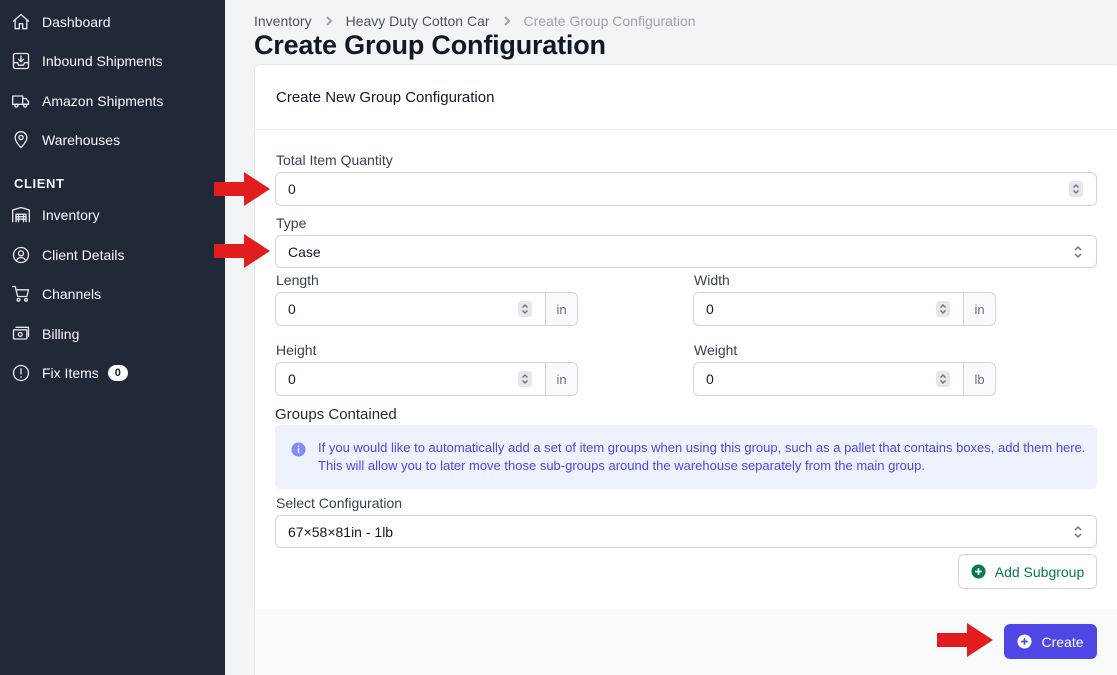 Image resolution: width=1117 pixels, height=675 pixels. Describe the element at coordinates (418, 21) in the screenshot. I see `breadcrumb-product: Heavy Duty Cotton Car` at that location.